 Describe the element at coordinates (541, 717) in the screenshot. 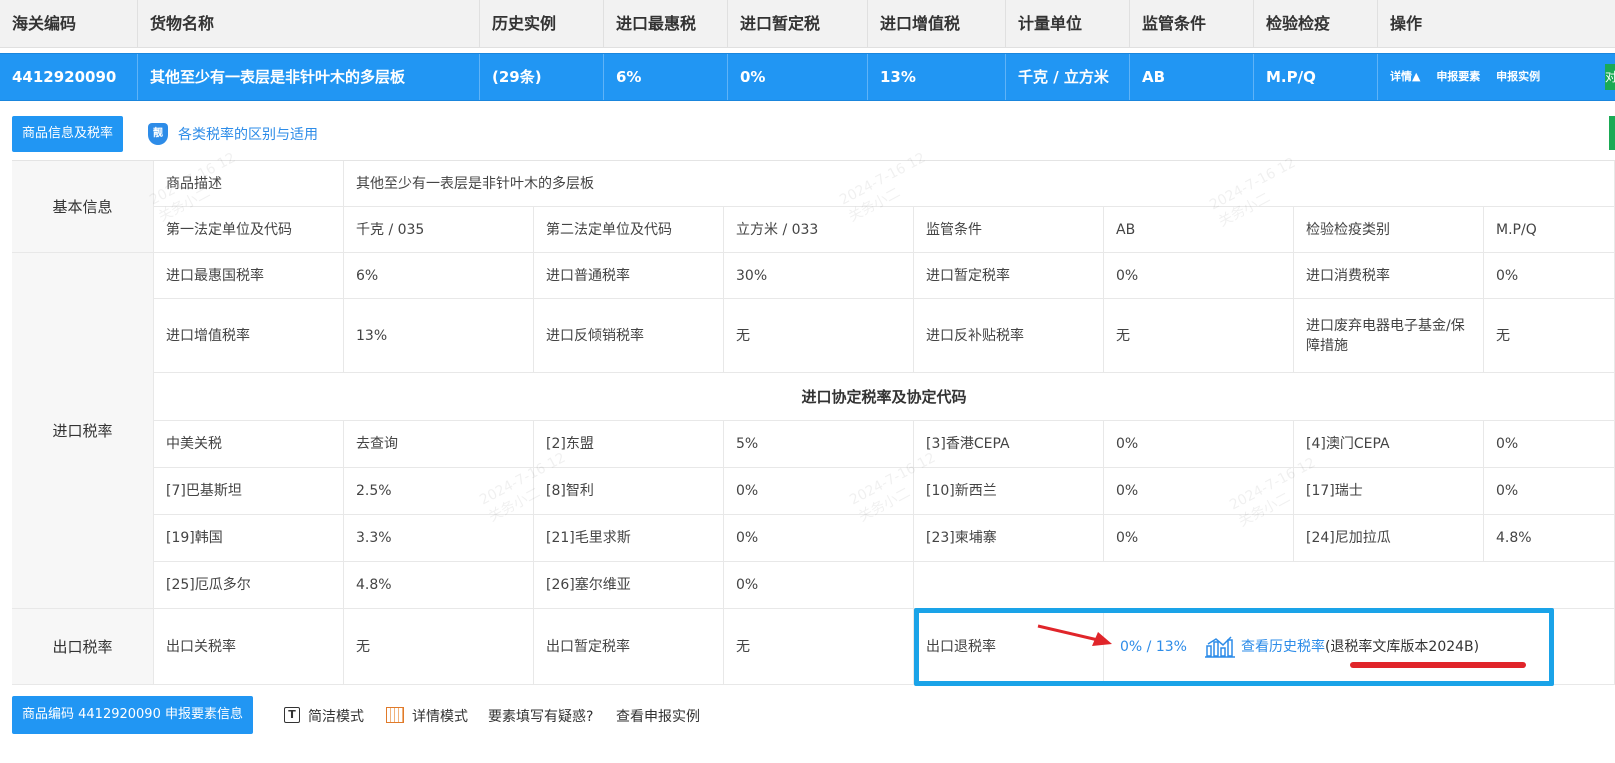

I see `question-text: 要素填写有疑惑?` at that location.